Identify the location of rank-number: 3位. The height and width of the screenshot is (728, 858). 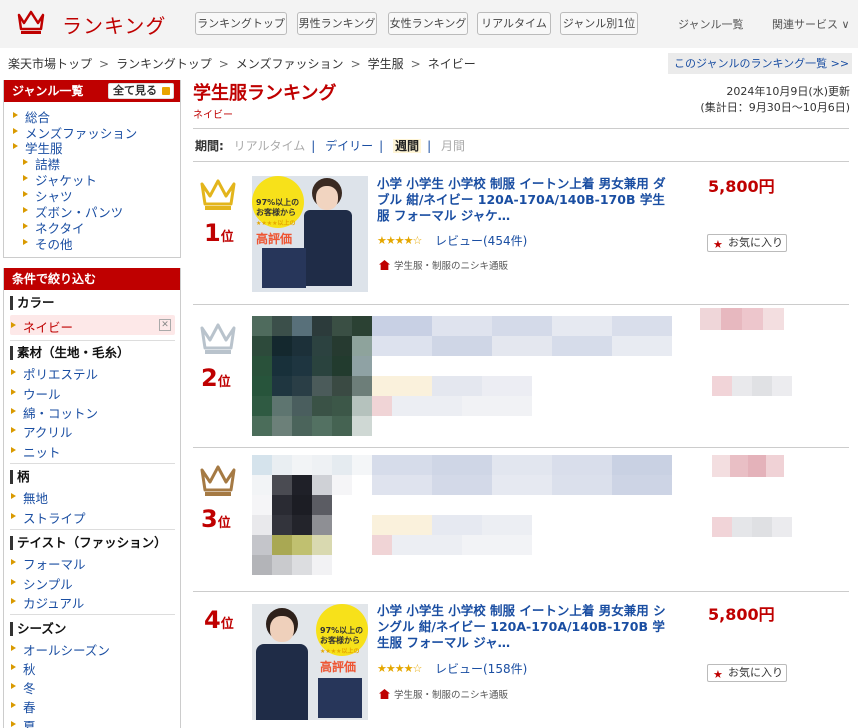
(216, 519).